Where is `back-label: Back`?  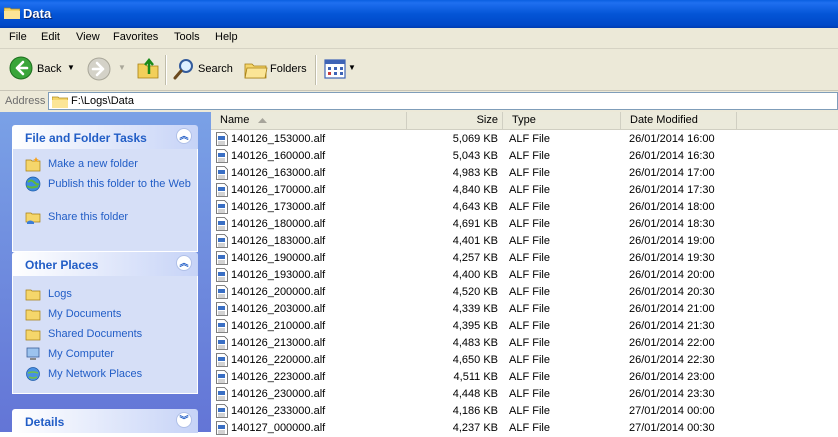
back-label: Back is located at coordinates (49, 69).